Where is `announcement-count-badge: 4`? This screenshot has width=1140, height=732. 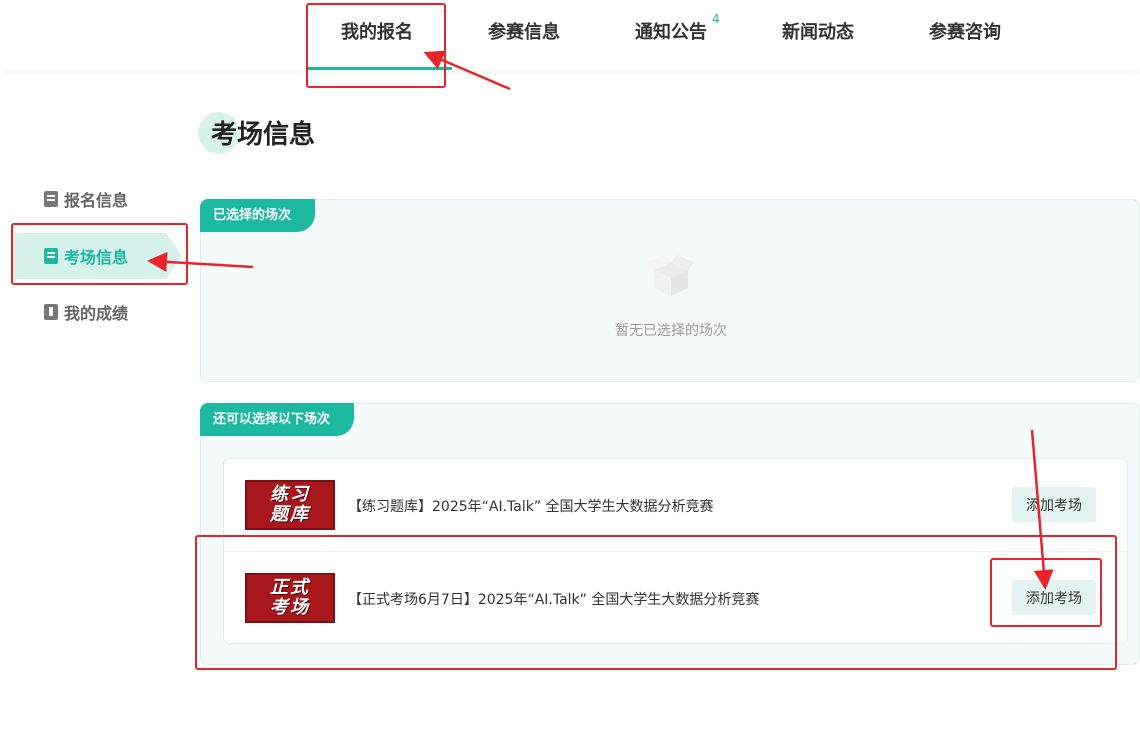 announcement-count-badge: 4 is located at coordinates (716, 19).